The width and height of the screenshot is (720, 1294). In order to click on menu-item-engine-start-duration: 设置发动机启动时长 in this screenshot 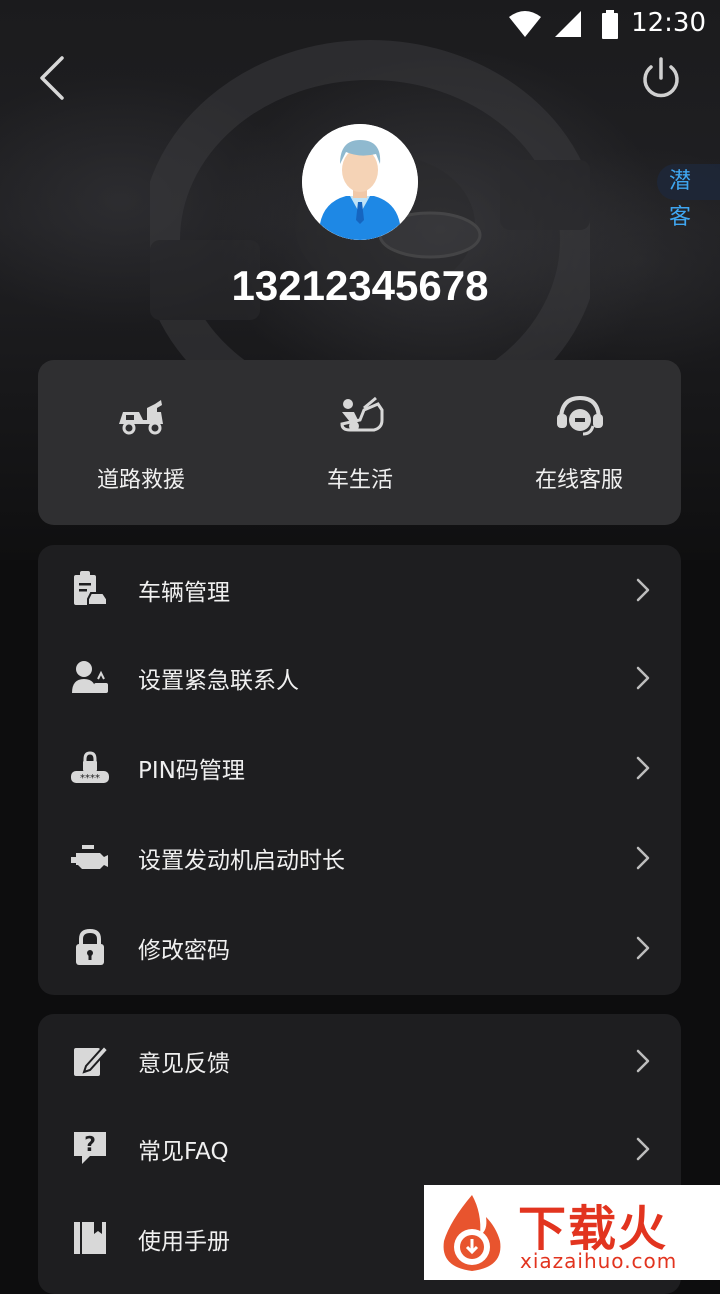, I will do `click(359, 858)`.